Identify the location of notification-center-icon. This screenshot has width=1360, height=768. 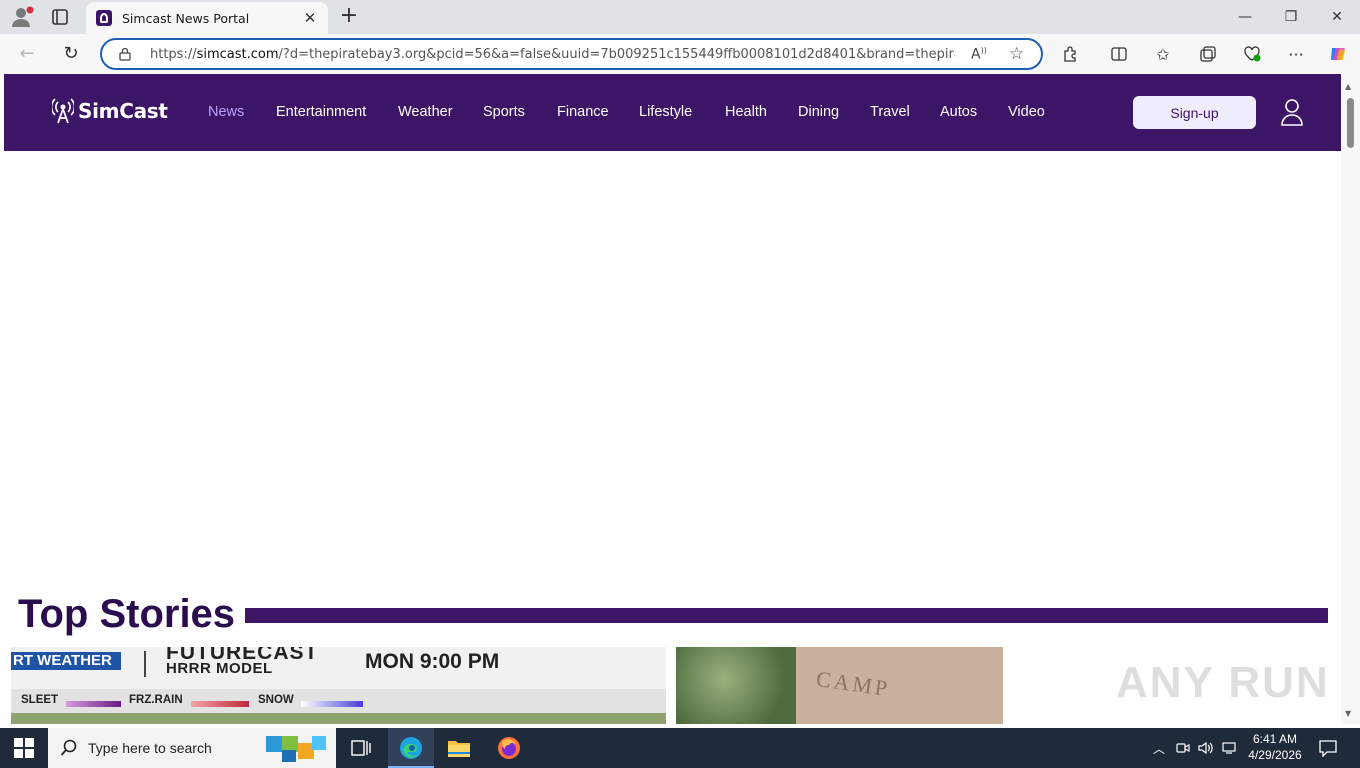
(1328, 748).